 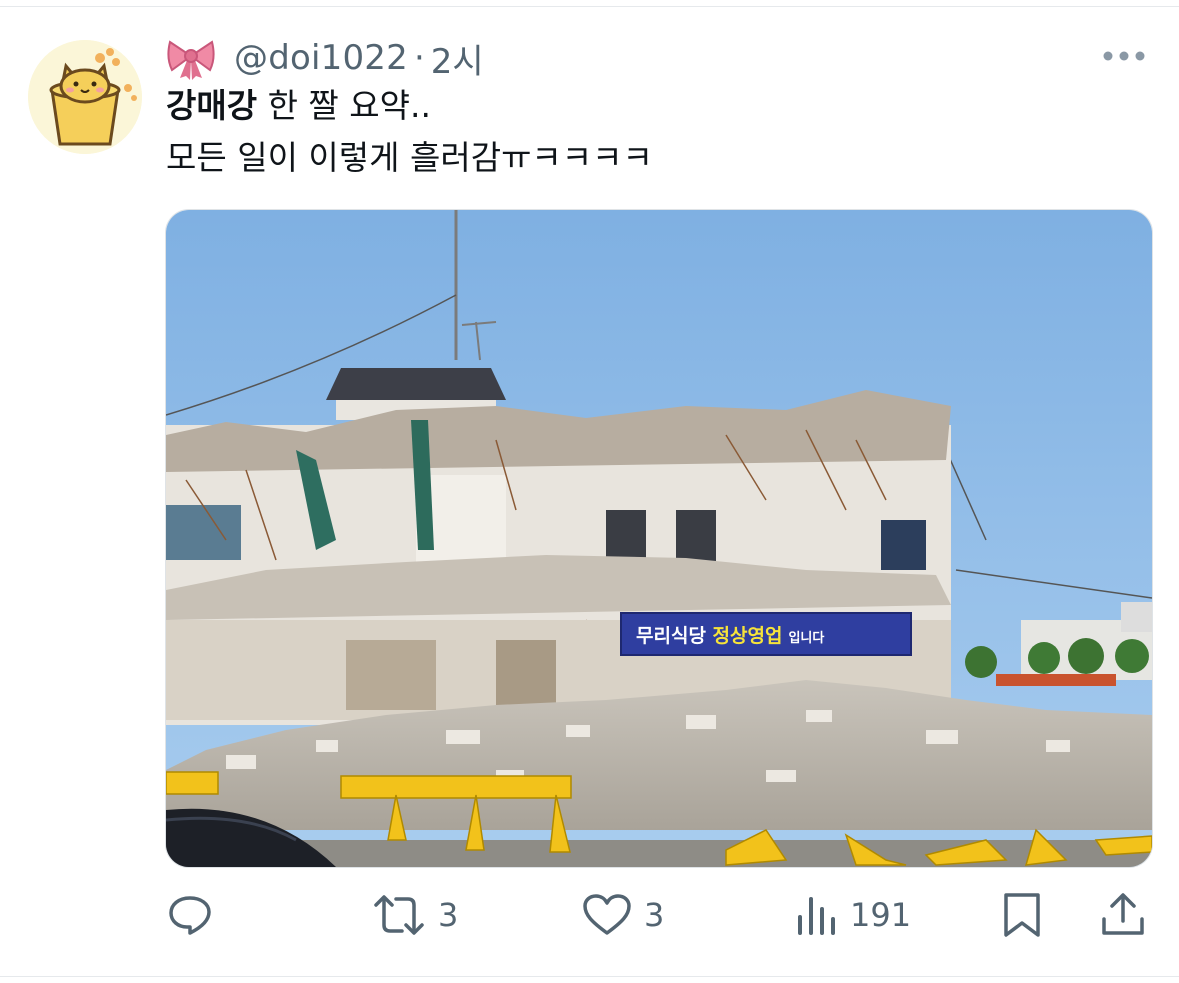 I want to click on reply-icon, so click(x=190, y=915).